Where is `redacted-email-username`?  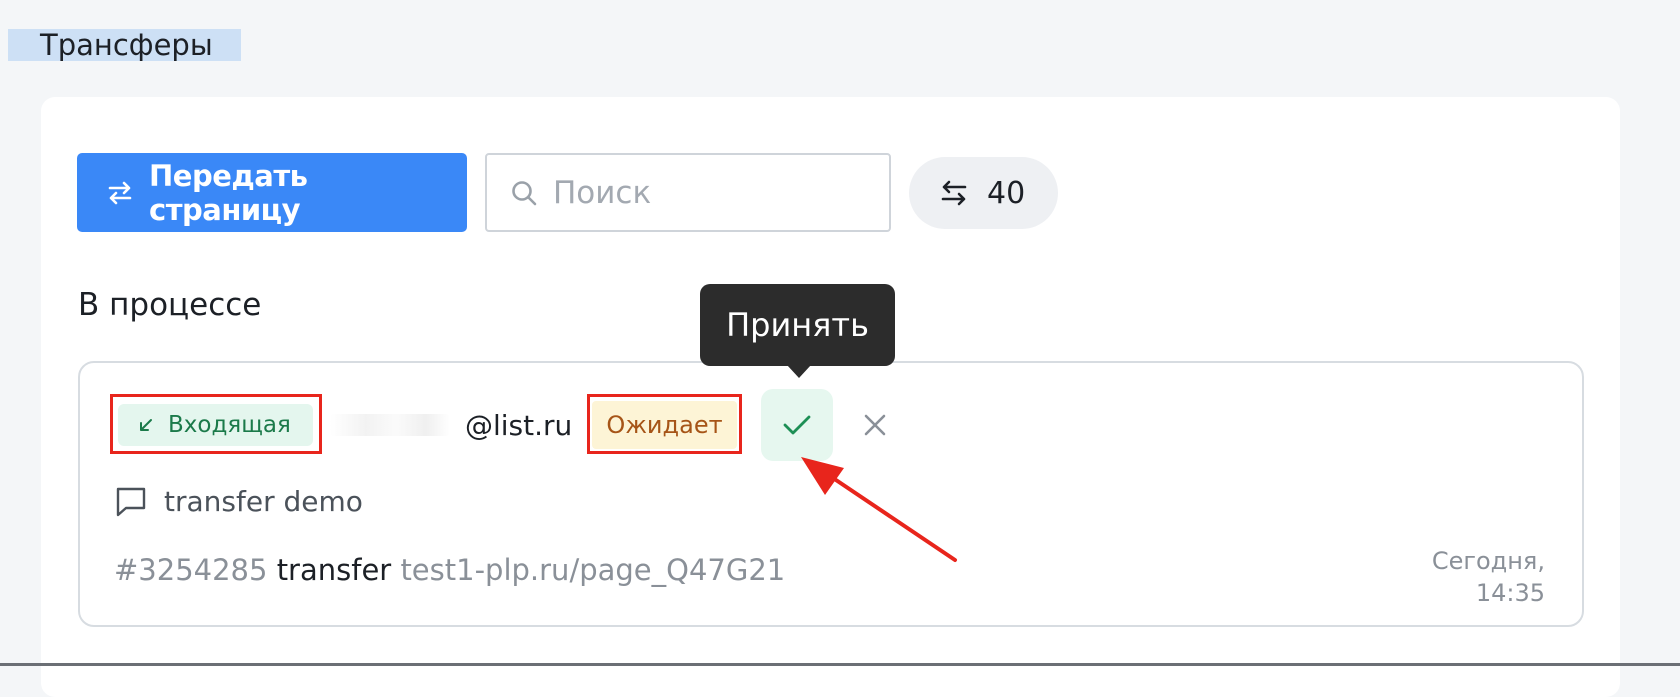 redacted-email-username is located at coordinates (390, 425).